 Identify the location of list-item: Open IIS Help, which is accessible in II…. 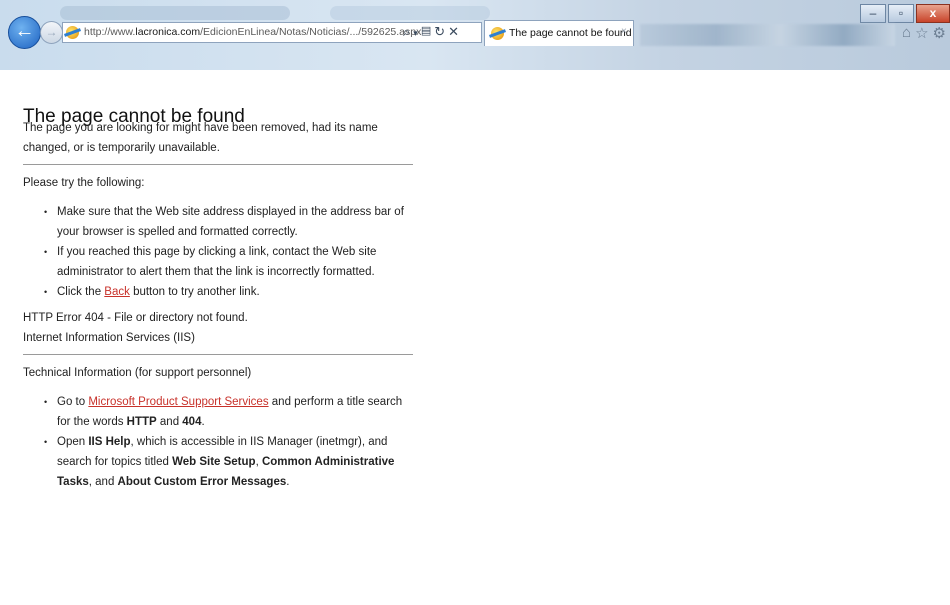
(231, 462).